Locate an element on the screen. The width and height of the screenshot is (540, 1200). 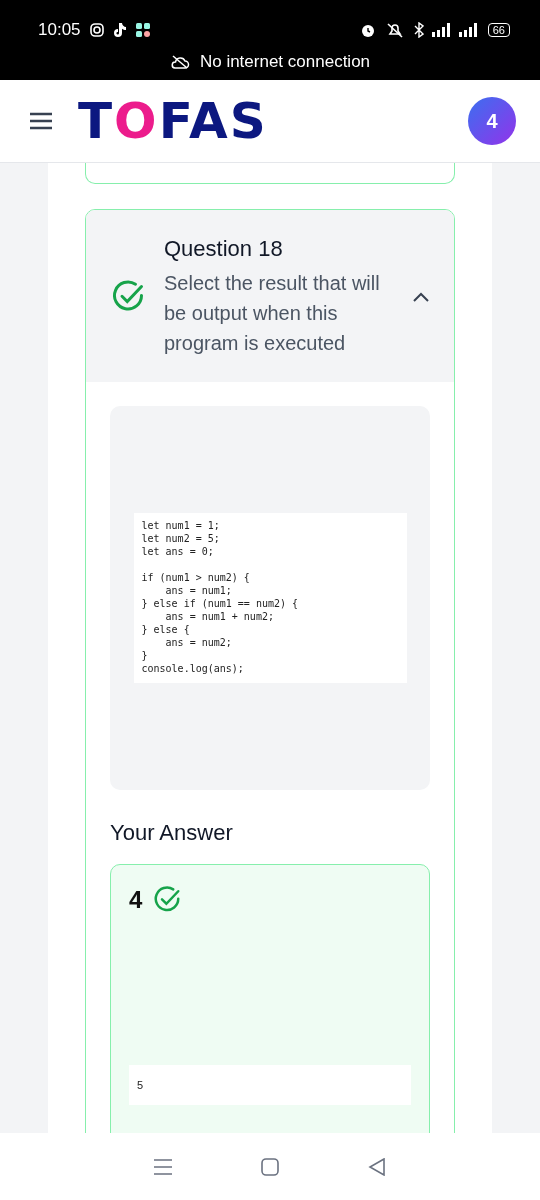
output-field: 5 is located at coordinates (270, 1085).